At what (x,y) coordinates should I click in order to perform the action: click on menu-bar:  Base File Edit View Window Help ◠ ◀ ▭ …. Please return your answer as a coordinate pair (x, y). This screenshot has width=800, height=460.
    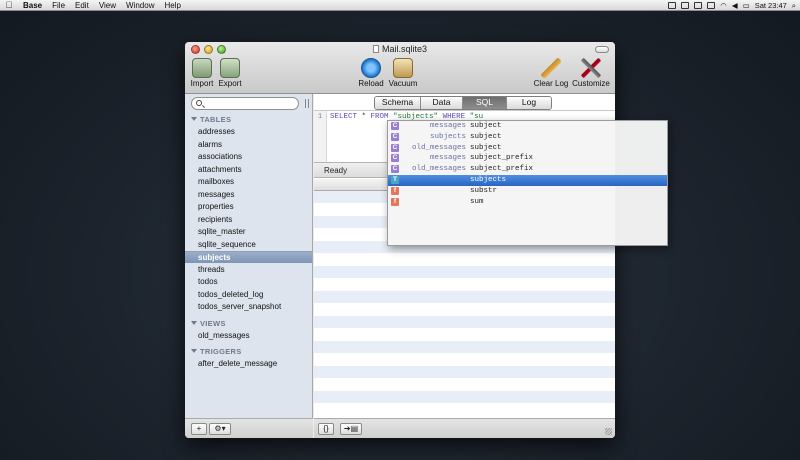
    Looking at the image, I should click on (400, 5).